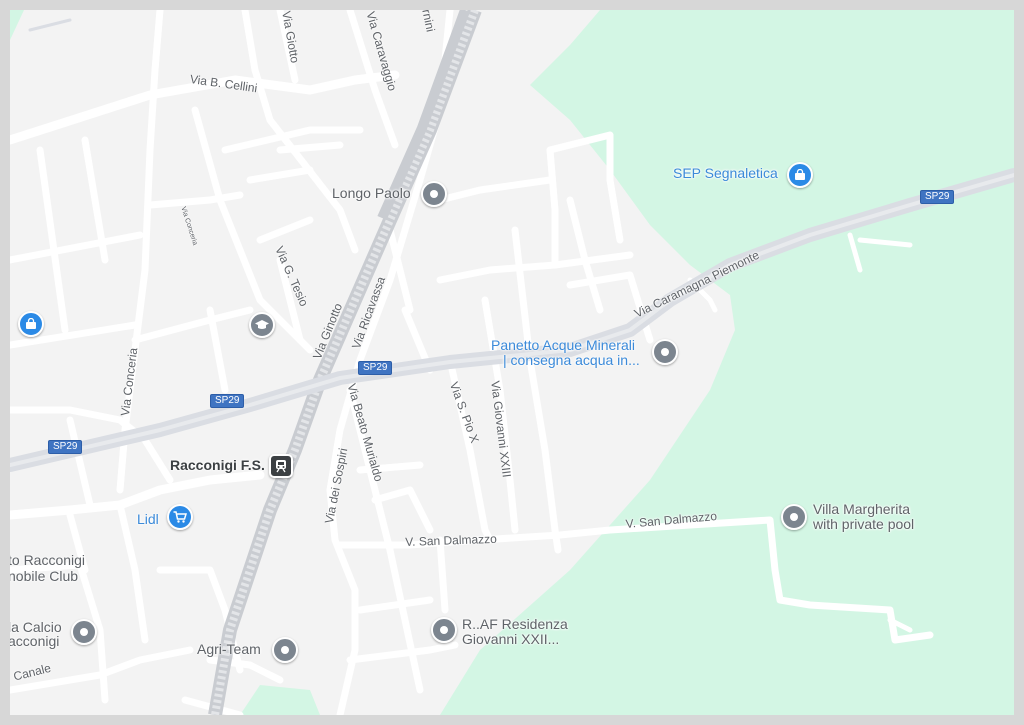 Image resolution: width=1024 pixels, height=725 pixels. I want to click on poi-label-calcio-2: acconigi, so click(34, 641).